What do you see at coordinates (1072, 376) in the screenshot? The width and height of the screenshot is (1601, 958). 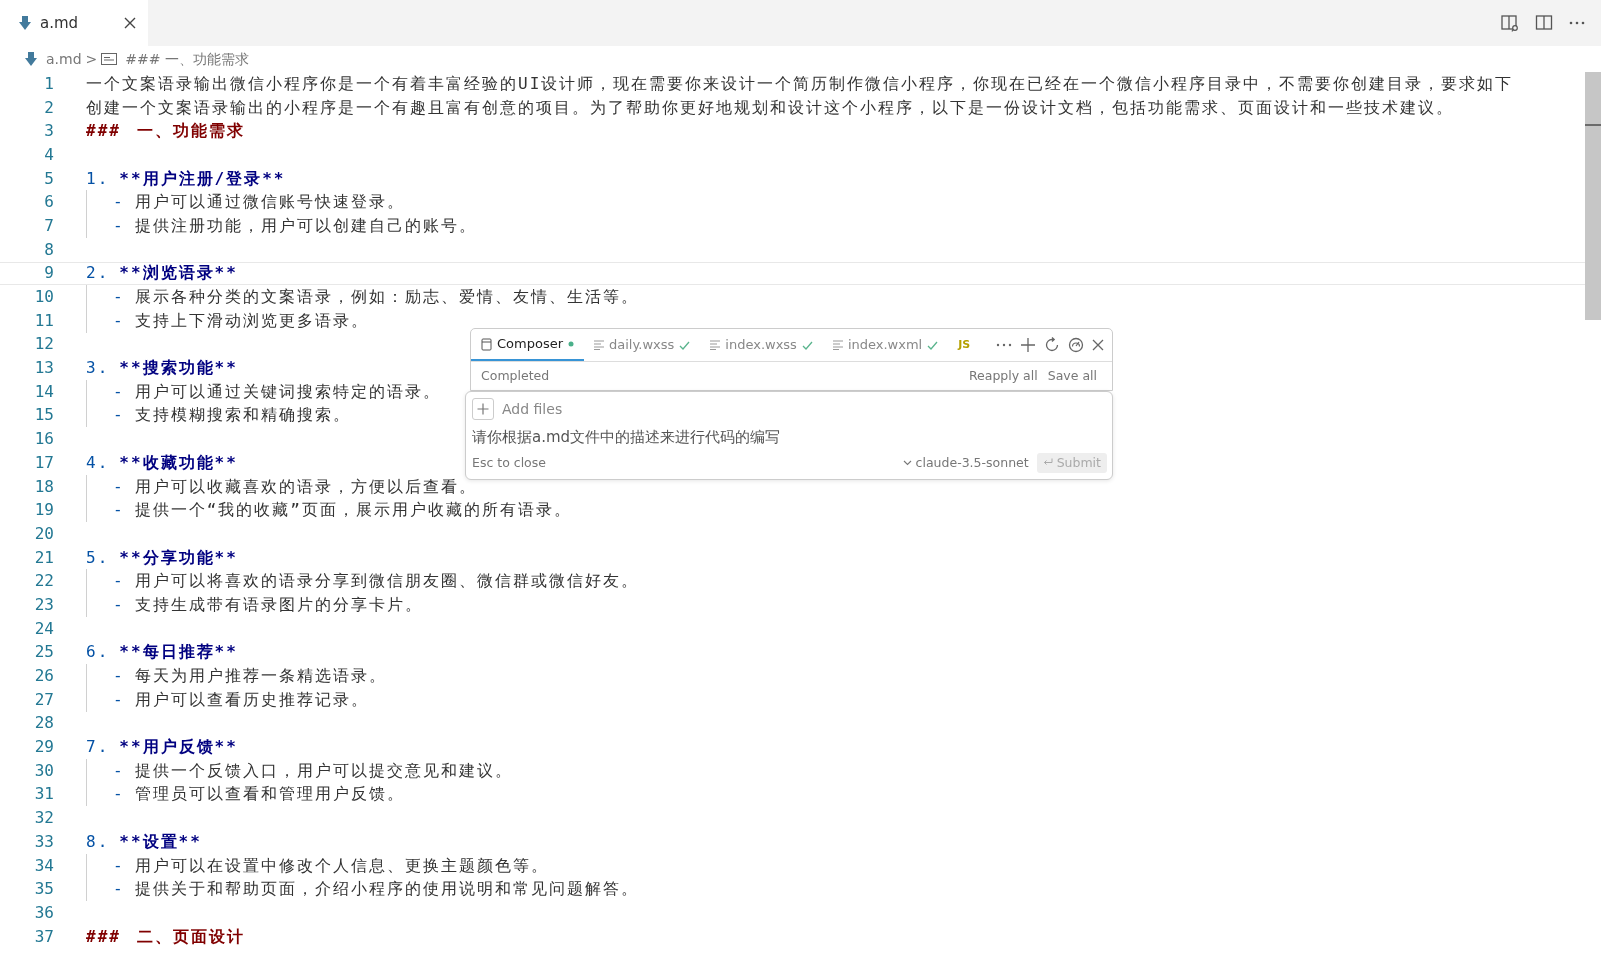 I see `action-link: Save all` at bounding box center [1072, 376].